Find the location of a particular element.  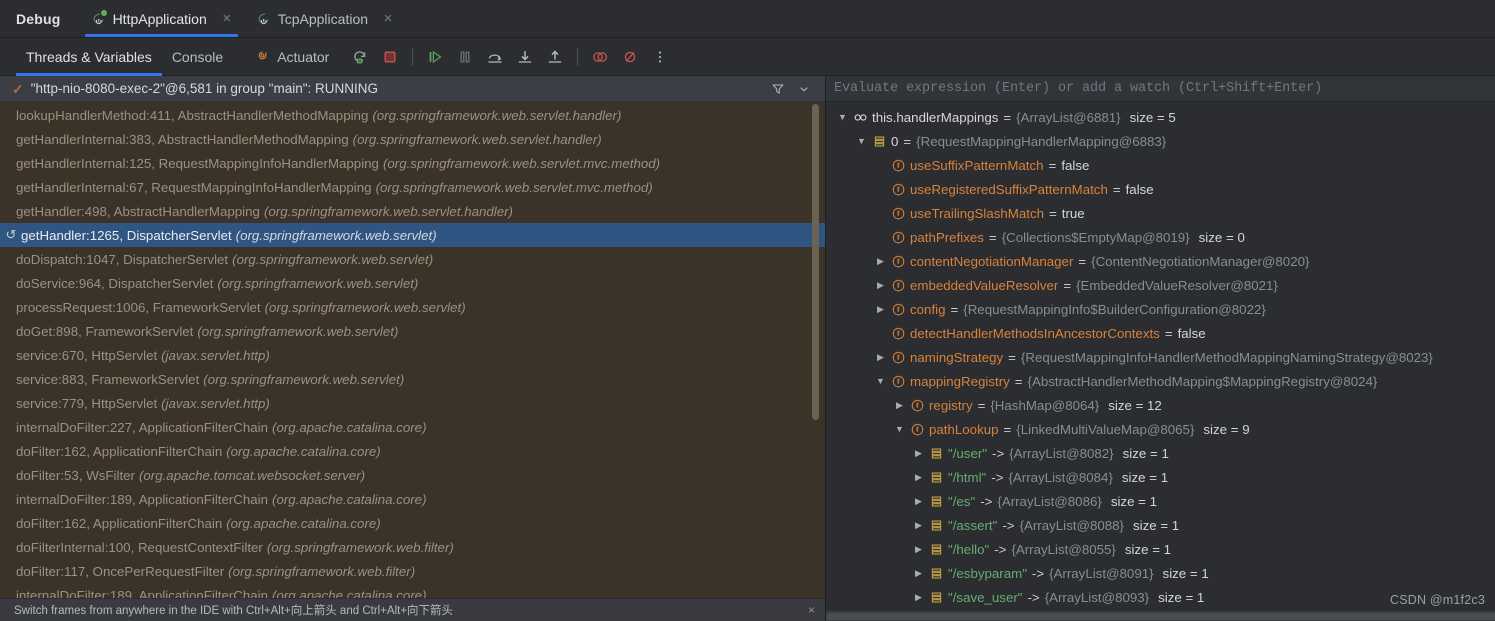

variable-row: ▶ "/user" -> {ArrayList@8082} size = 1 is located at coordinates (1160, 453).